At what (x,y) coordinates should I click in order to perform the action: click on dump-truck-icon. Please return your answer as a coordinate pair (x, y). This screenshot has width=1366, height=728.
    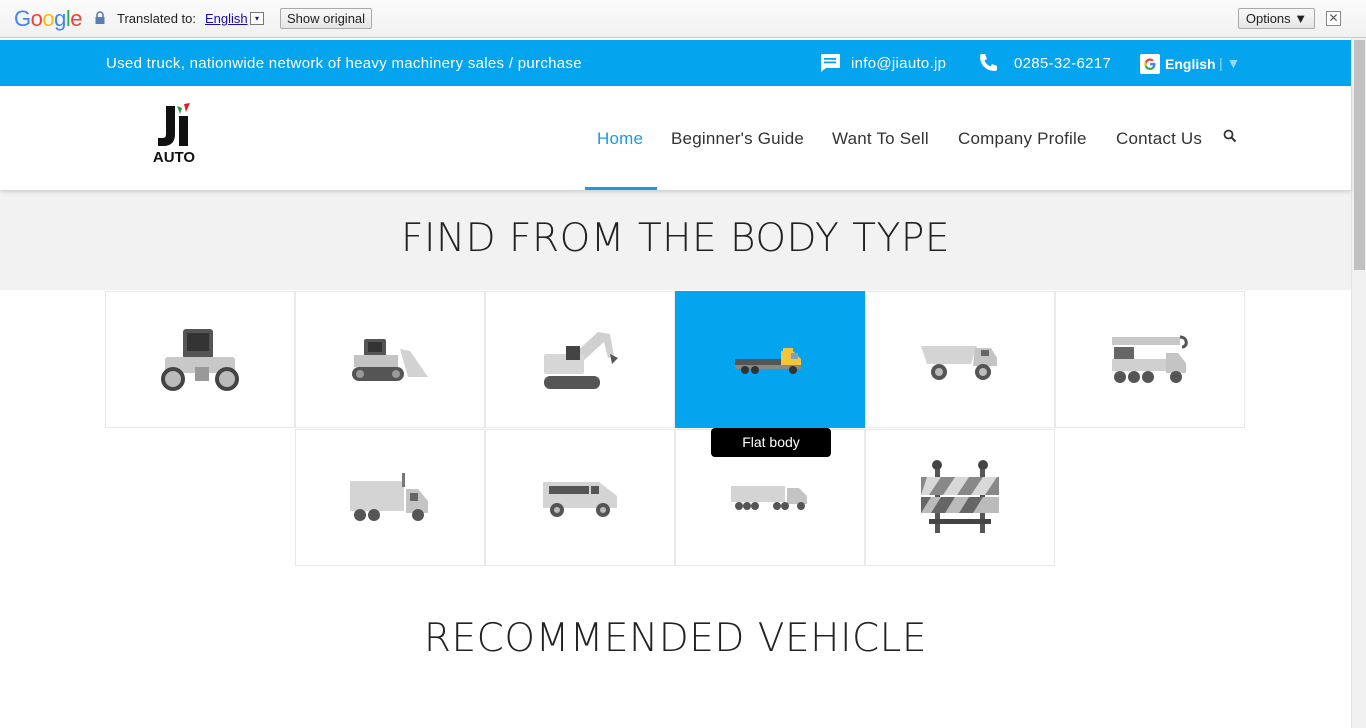
    Looking at the image, I should click on (959, 362).